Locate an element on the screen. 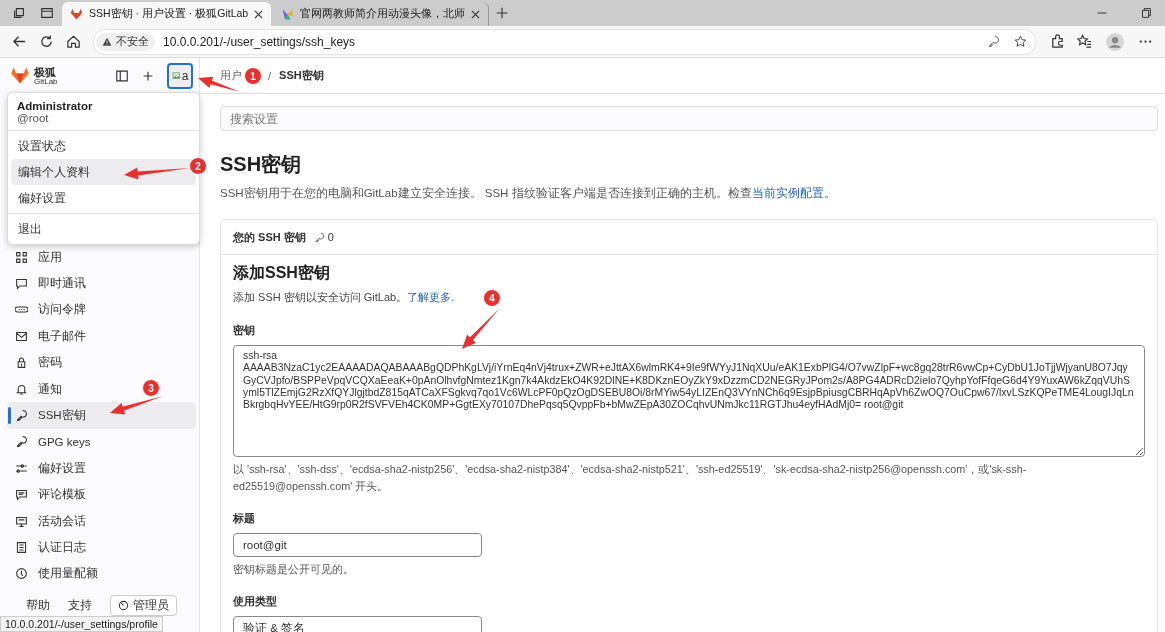  security-label: 不安全 is located at coordinates (132, 41).